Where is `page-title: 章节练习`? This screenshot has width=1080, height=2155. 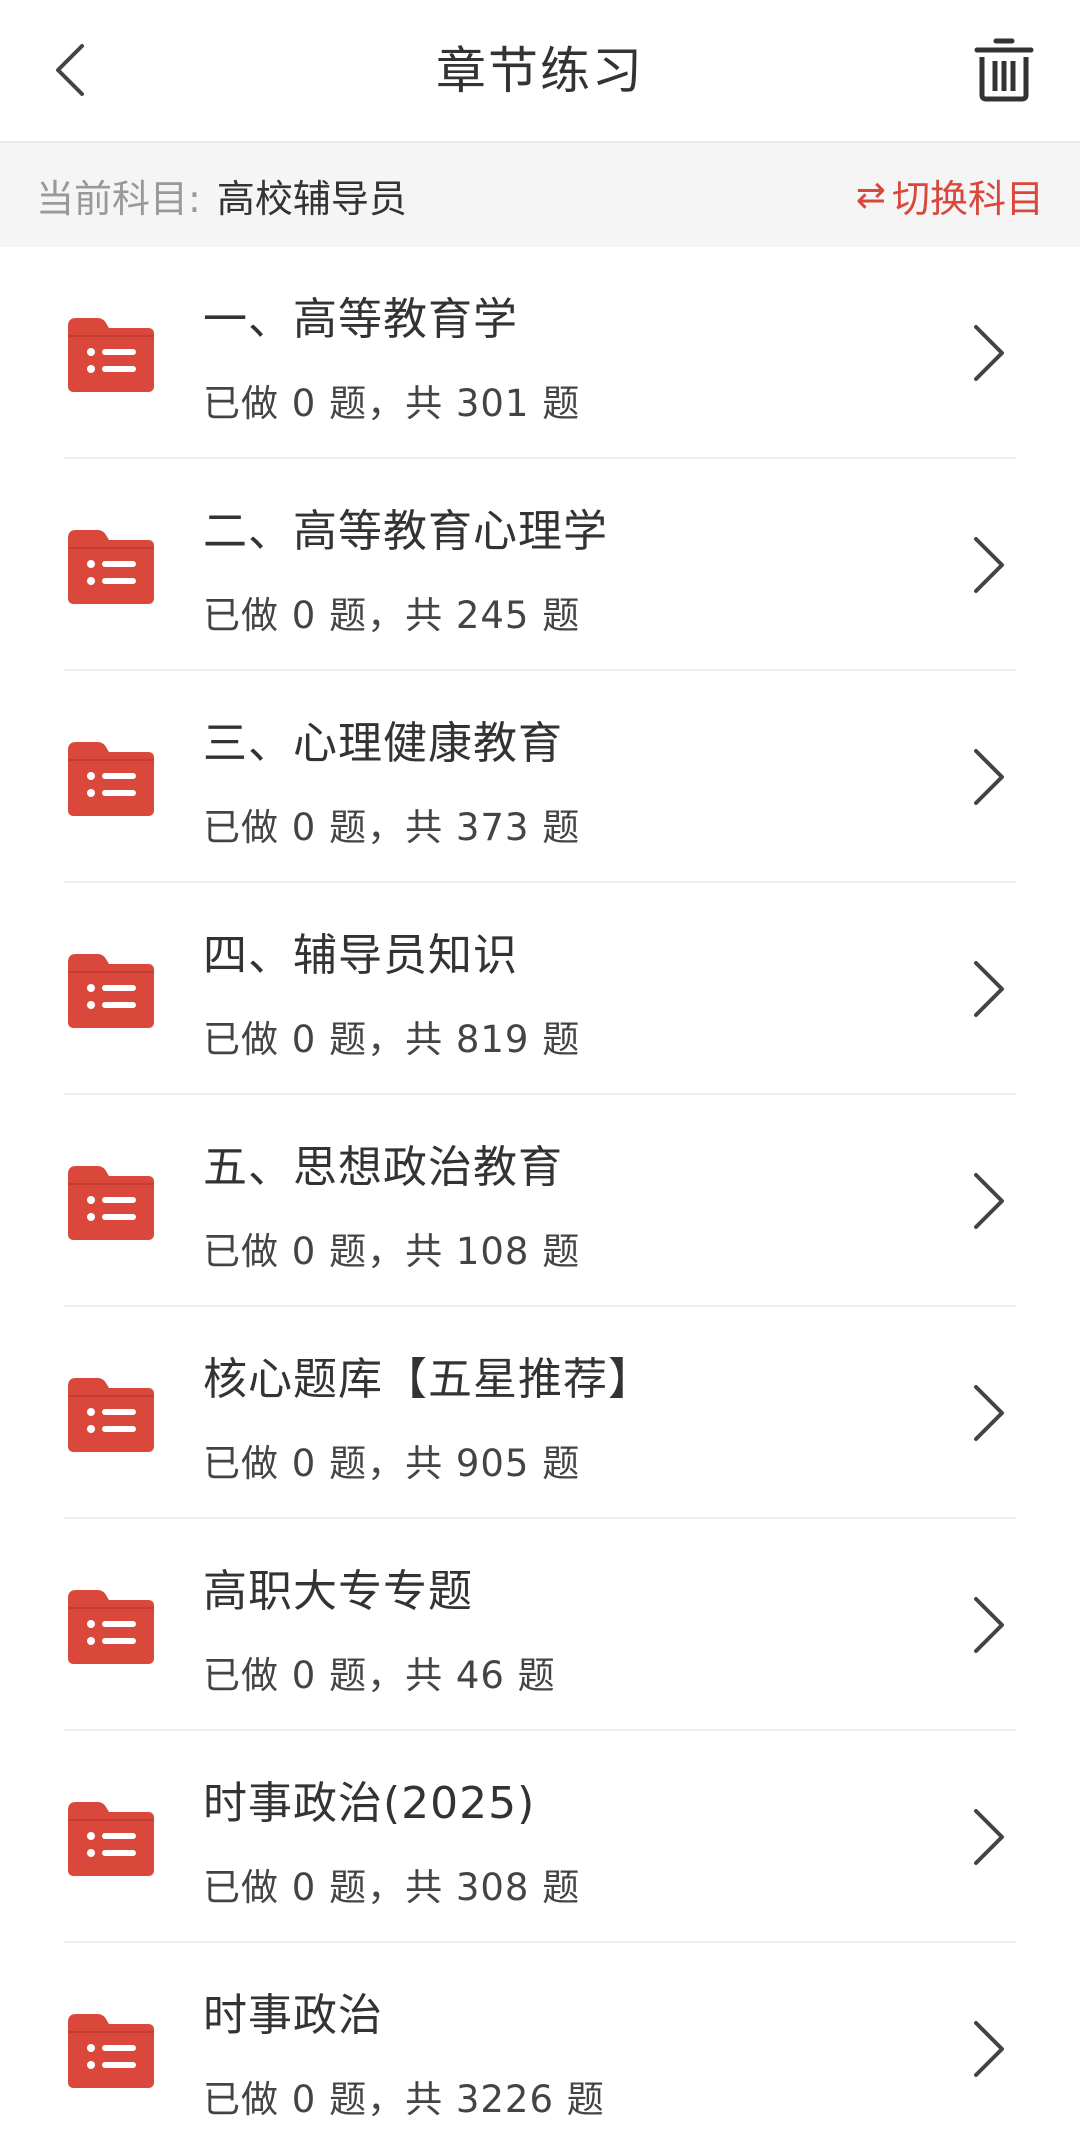 page-title: 章节练习 is located at coordinates (540, 71).